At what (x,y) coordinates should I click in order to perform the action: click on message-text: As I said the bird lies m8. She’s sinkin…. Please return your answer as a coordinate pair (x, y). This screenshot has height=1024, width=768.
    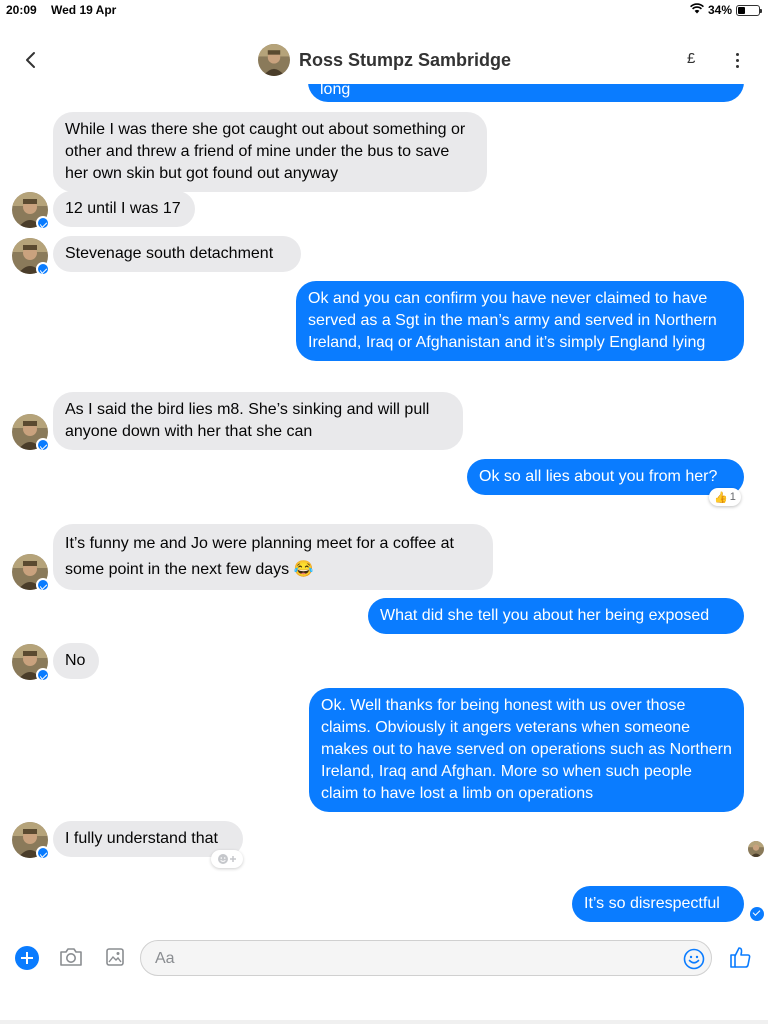
    Looking at the image, I should click on (247, 420).